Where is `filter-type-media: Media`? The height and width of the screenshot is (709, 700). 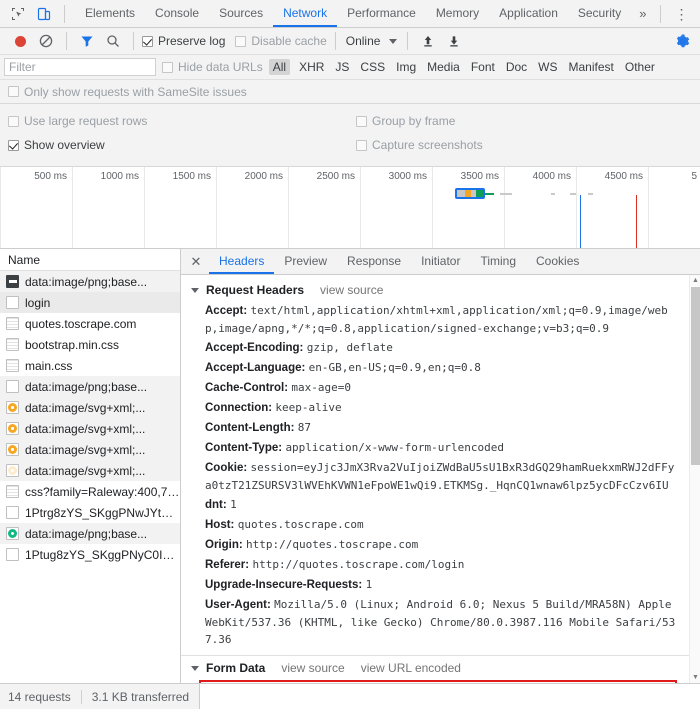 filter-type-media: Media is located at coordinates (443, 67).